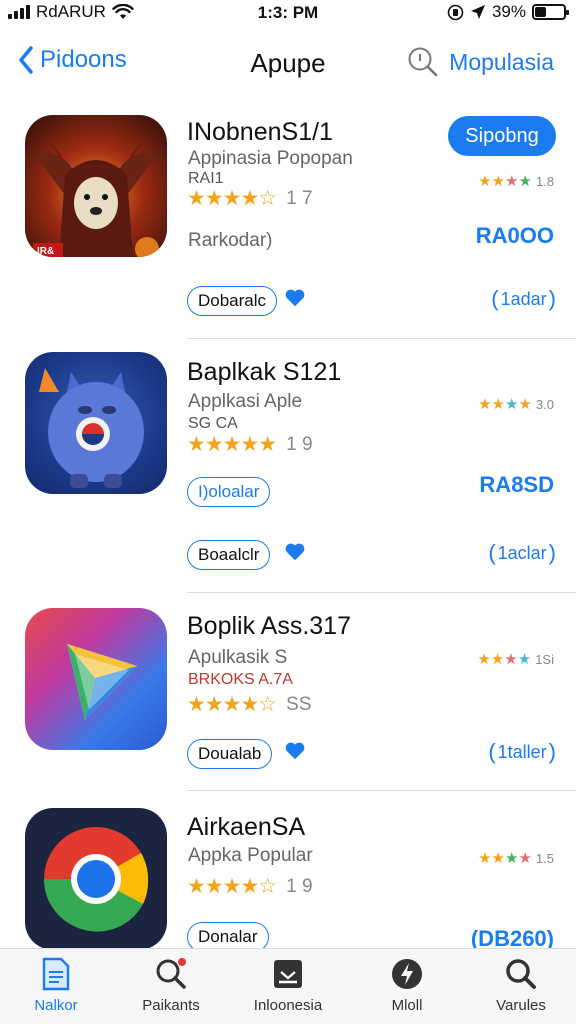 This screenshot has width=576, height=1024. What do you see at coordinates (230, 754) in the screenshot?
I see `download-pill-button: Doualab` at bounding box center [230, 754].